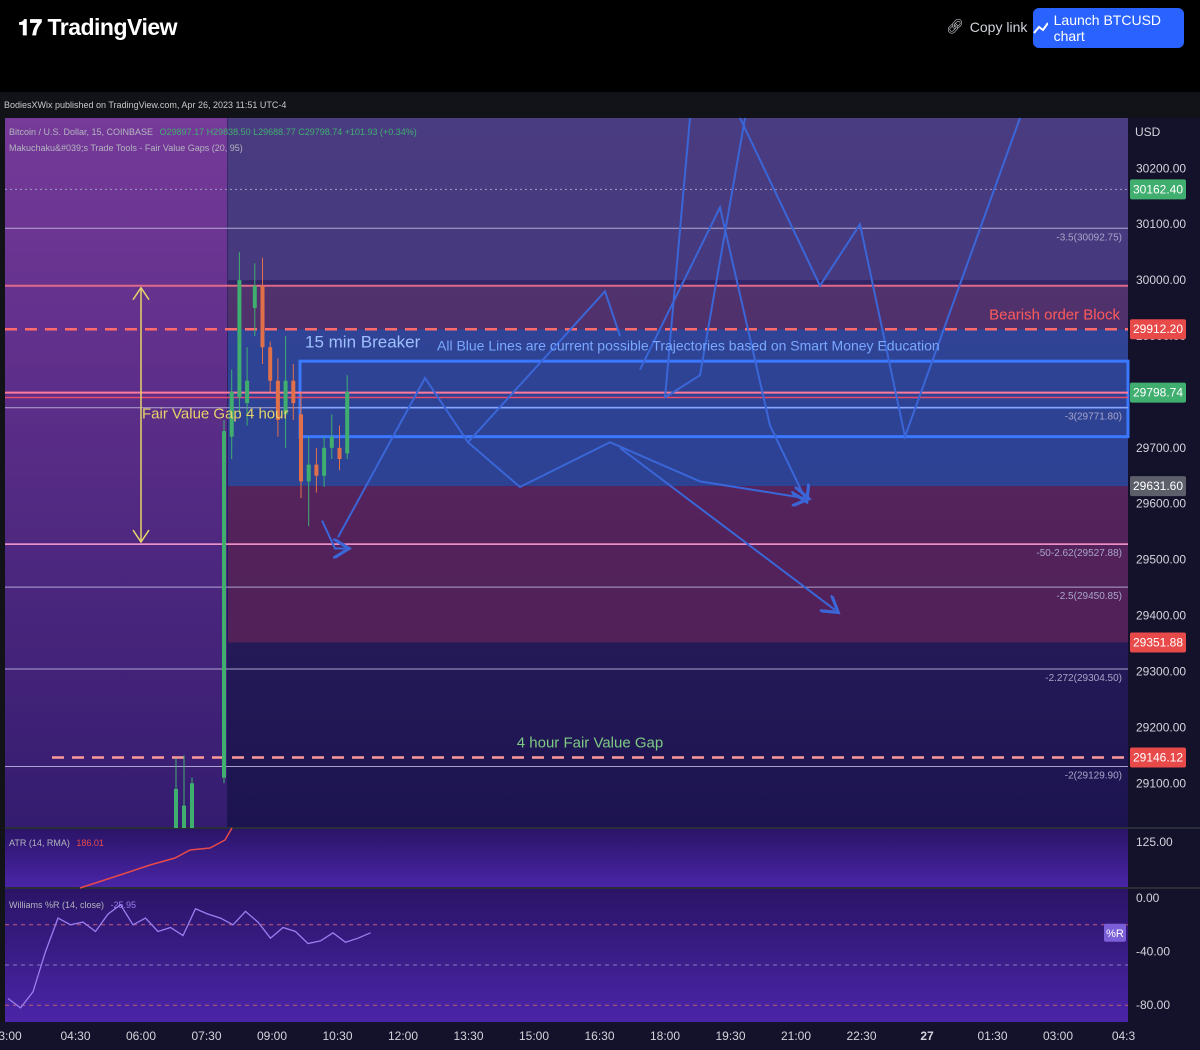  I want to click on tradingview-logo-icon: 𝟏𝟕, so click(30, 27).